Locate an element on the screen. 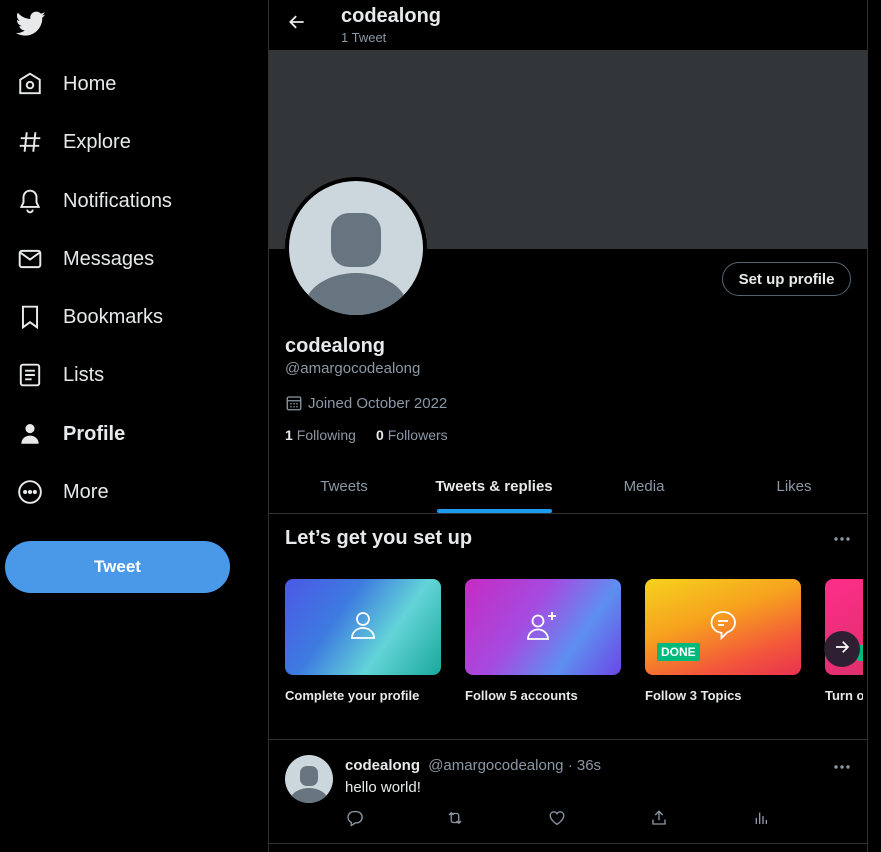 This screenshot has height=852, width=881. reply-button is located at coordinates (355, 820).